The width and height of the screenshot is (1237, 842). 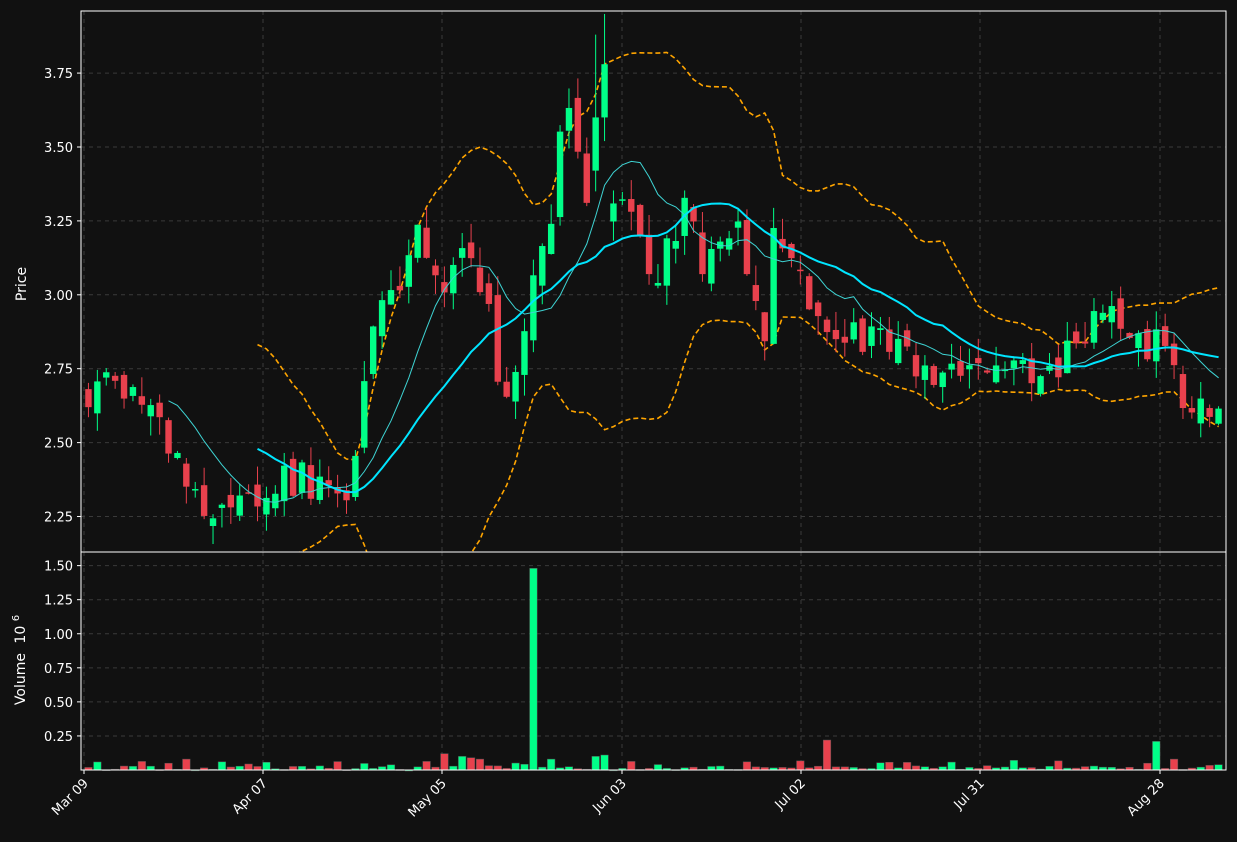 I want to click on price-tick-label: 3.50, so click(x=58, y=148).